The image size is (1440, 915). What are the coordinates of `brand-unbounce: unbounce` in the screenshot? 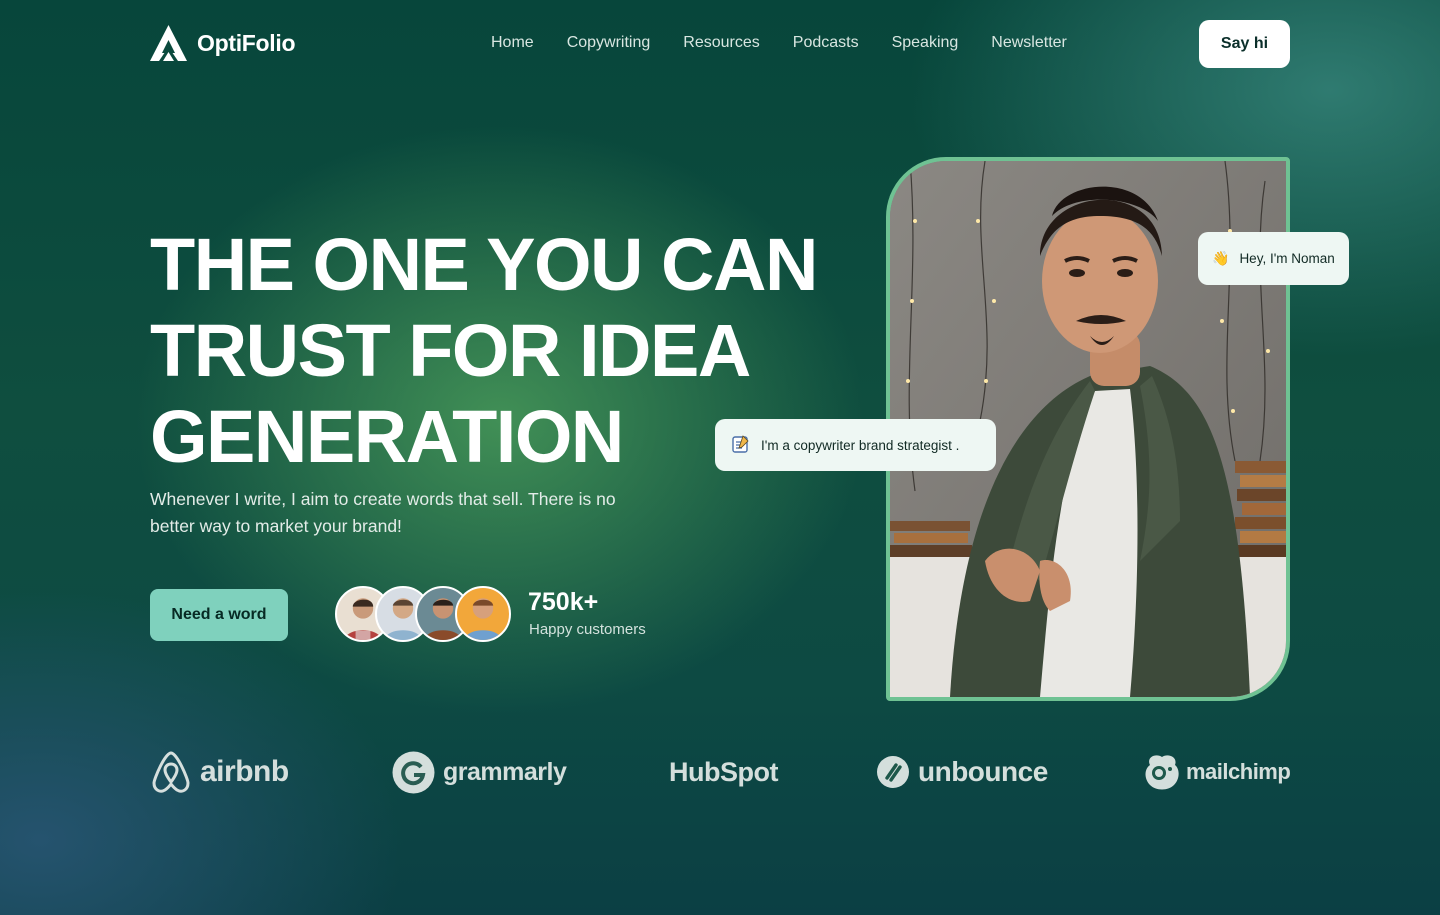 It's located at (962, 772).